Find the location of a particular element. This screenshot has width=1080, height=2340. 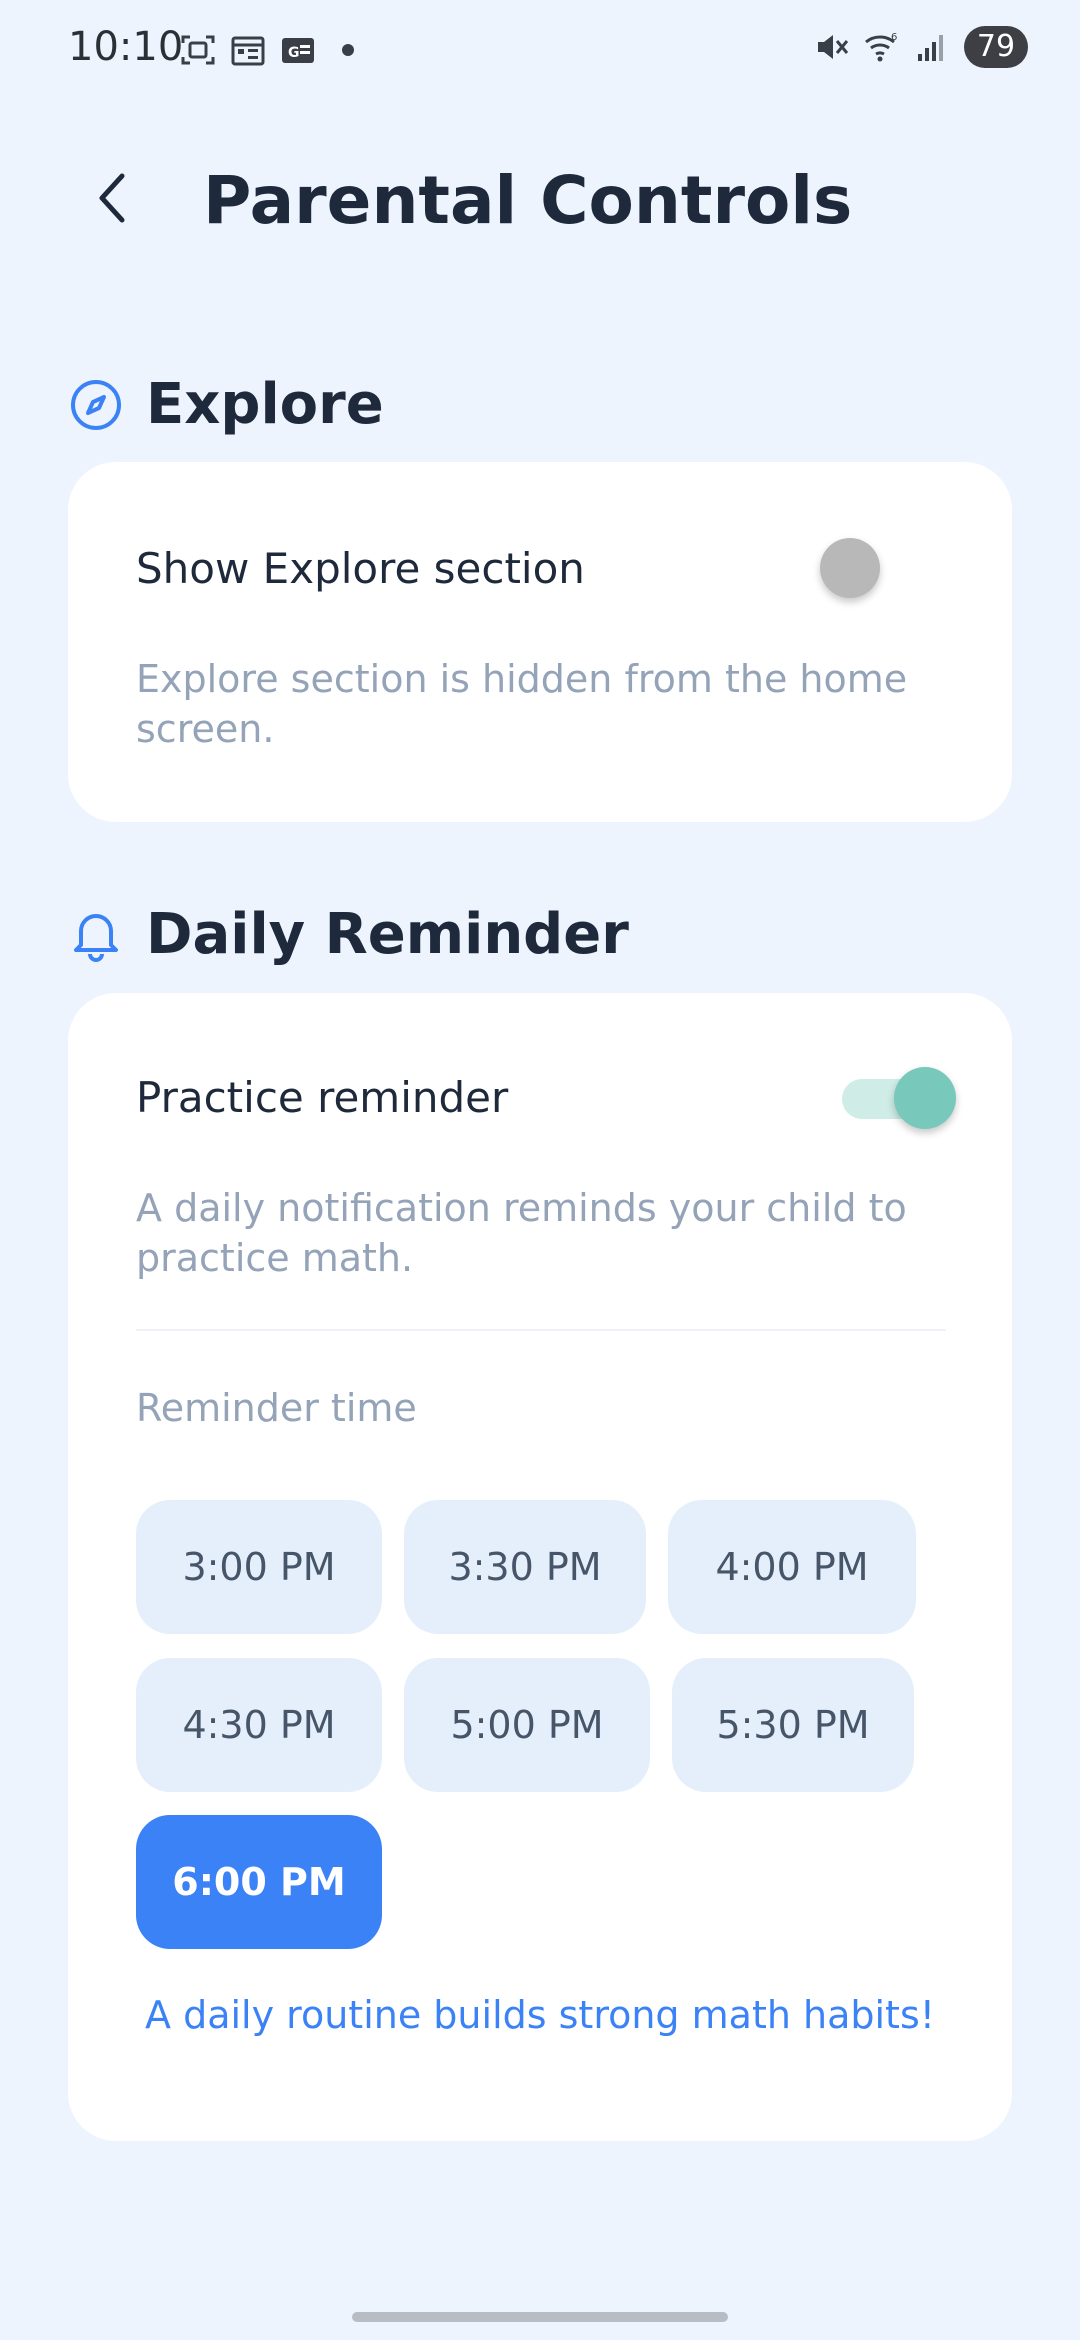

daily-reminder-section-header: Daily Reminder is located at coordinates (348, 934).